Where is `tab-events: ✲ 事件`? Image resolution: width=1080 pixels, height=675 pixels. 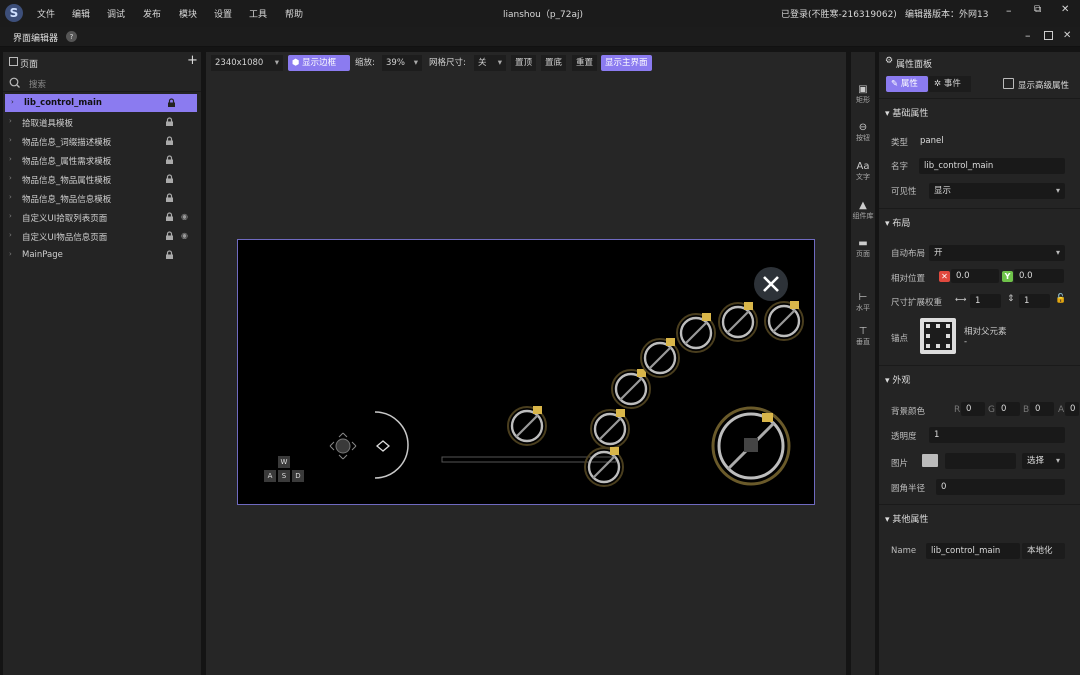
tab-events: ✲ 事件 is located at coordinates (950, 84).